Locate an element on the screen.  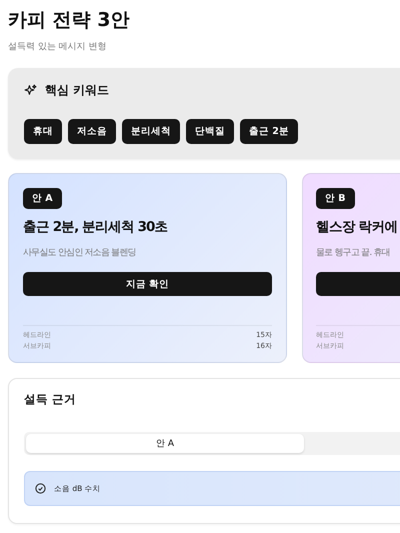
check-circle-icon is located at coordinates (40, 488).